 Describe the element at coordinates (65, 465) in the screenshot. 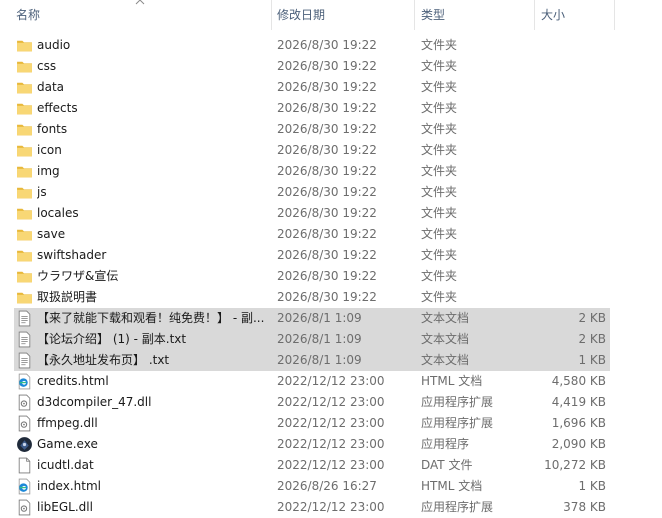

I see `file-name: icudtl.dat` at that location.